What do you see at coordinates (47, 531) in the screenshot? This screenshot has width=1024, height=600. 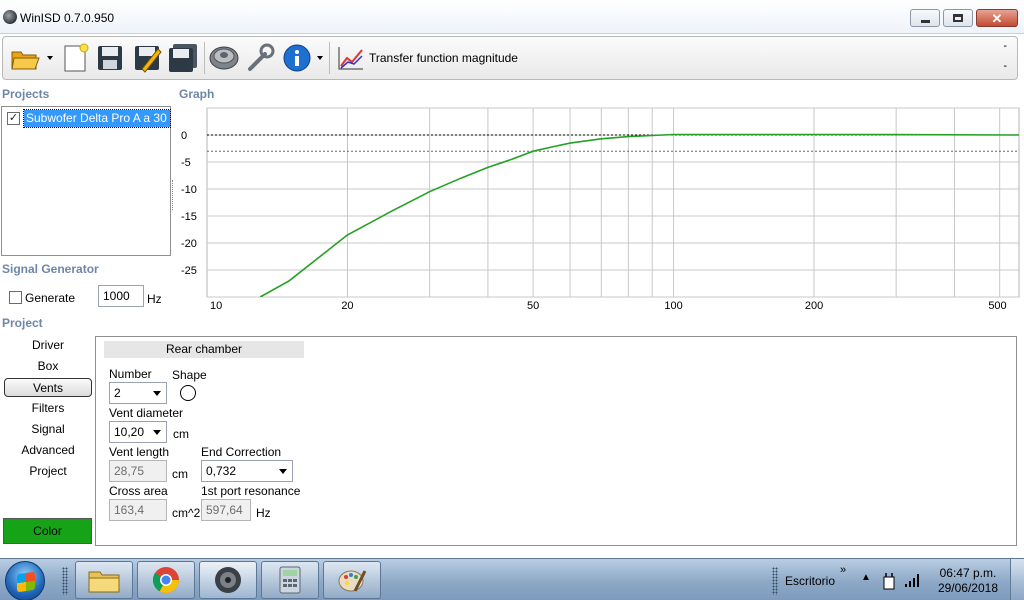 I see `color-button: Color` at bounding box center [47, 531].